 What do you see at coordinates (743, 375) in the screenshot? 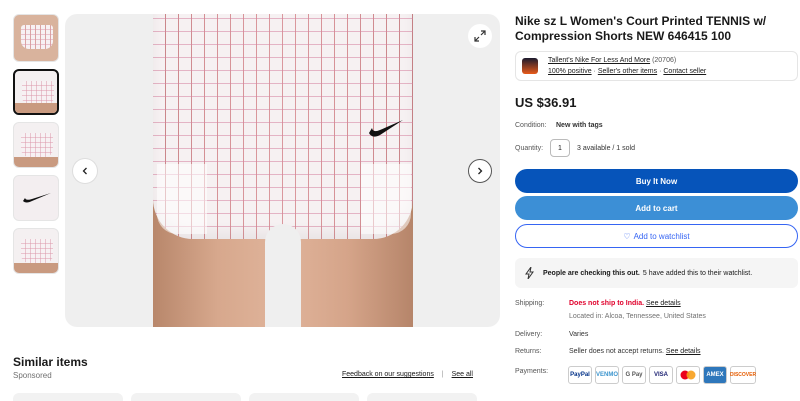
I see `discover-icon: DISCOVER` at bounding box center [743, 375].